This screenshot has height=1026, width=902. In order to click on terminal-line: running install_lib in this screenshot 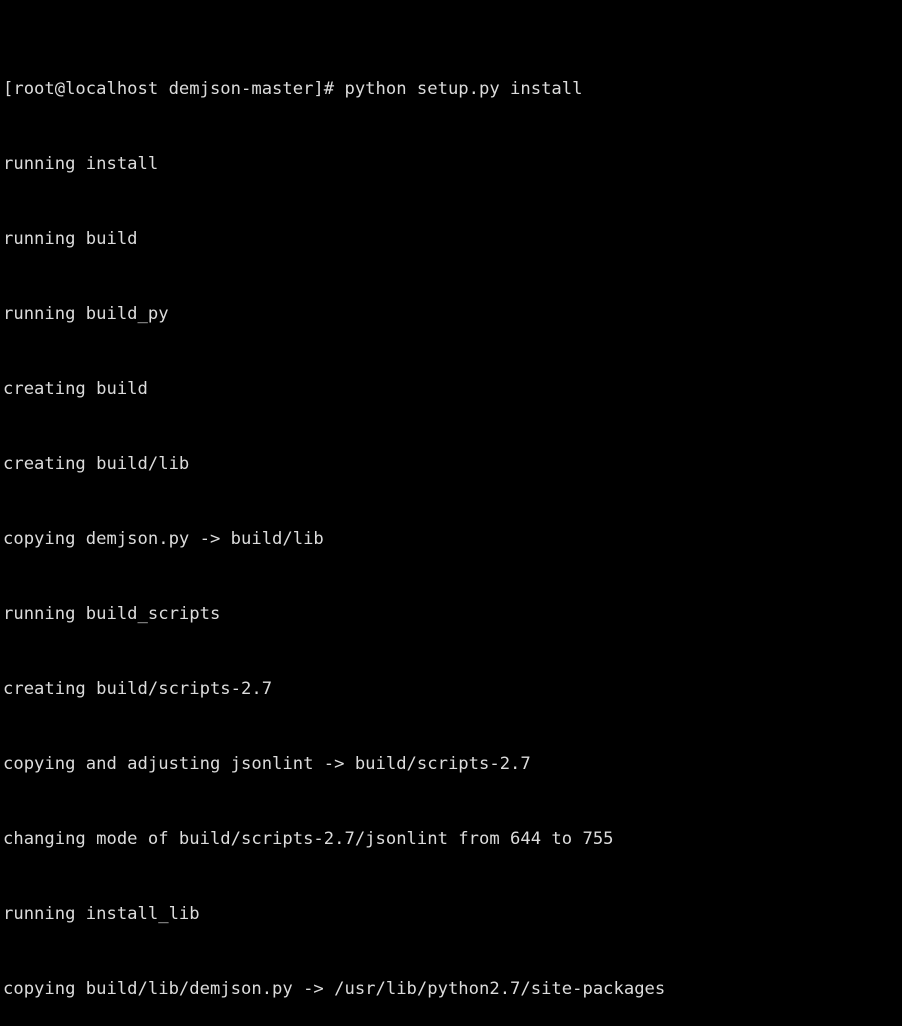, I will do `click(101, 914)`.